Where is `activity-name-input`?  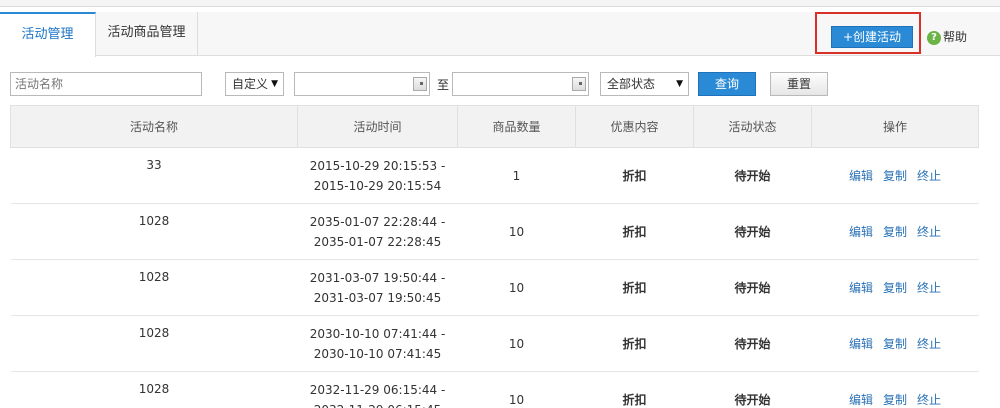
activity-name-input is located at coordinates (106, 84).